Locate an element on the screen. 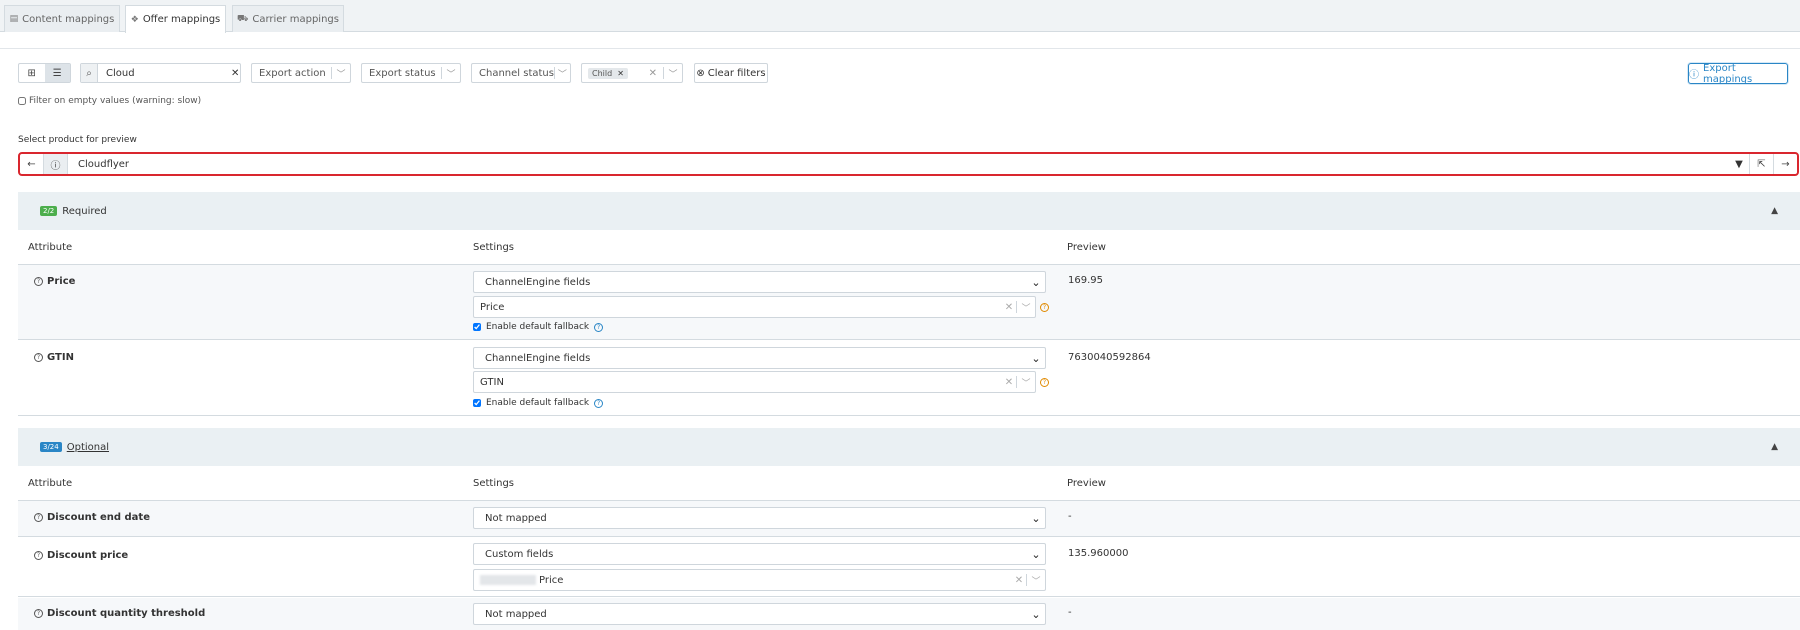 This screenshot has width=1800, height=630. remove-chip-icon: ✕ is located at coordinates (620, 73).